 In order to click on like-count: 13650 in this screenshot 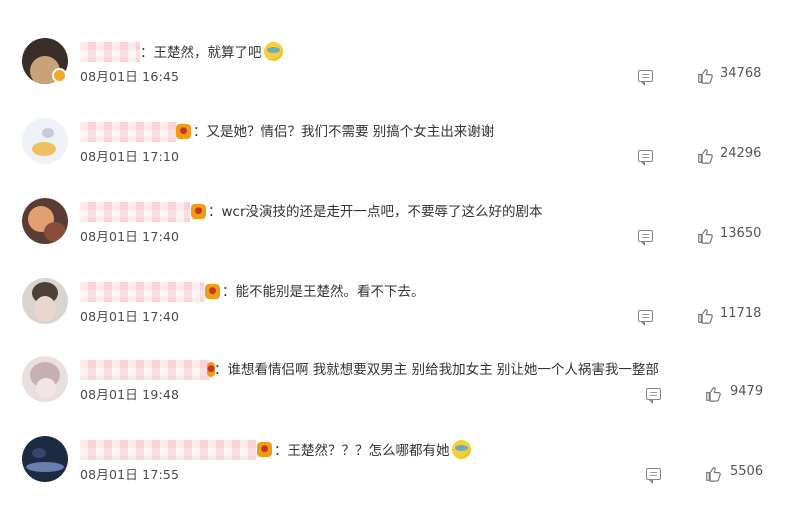, I will do `click(741, 233)`.